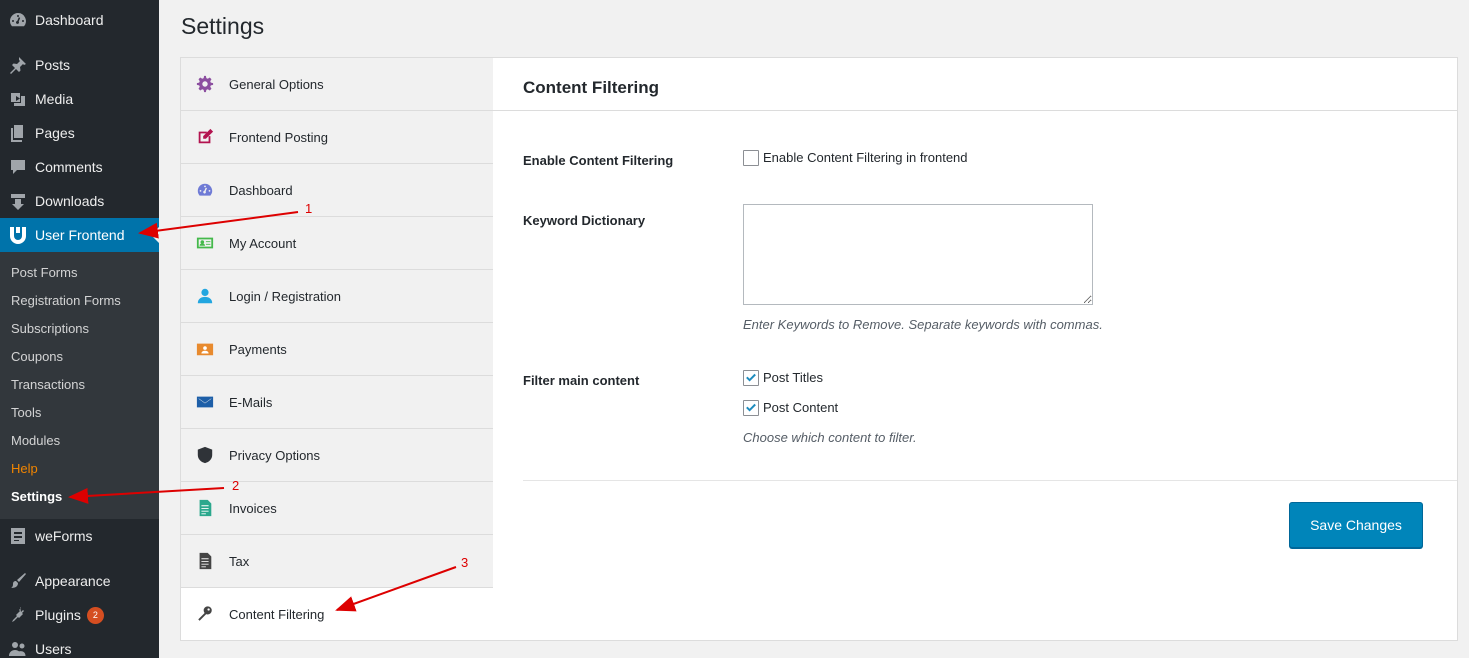 The height and width of the screenshot is (658, 1469). What do you see at coordinates (48, 385) in the screenshot?
I see `submenu-transactions: Transactions` at bounding box center [48, 385].